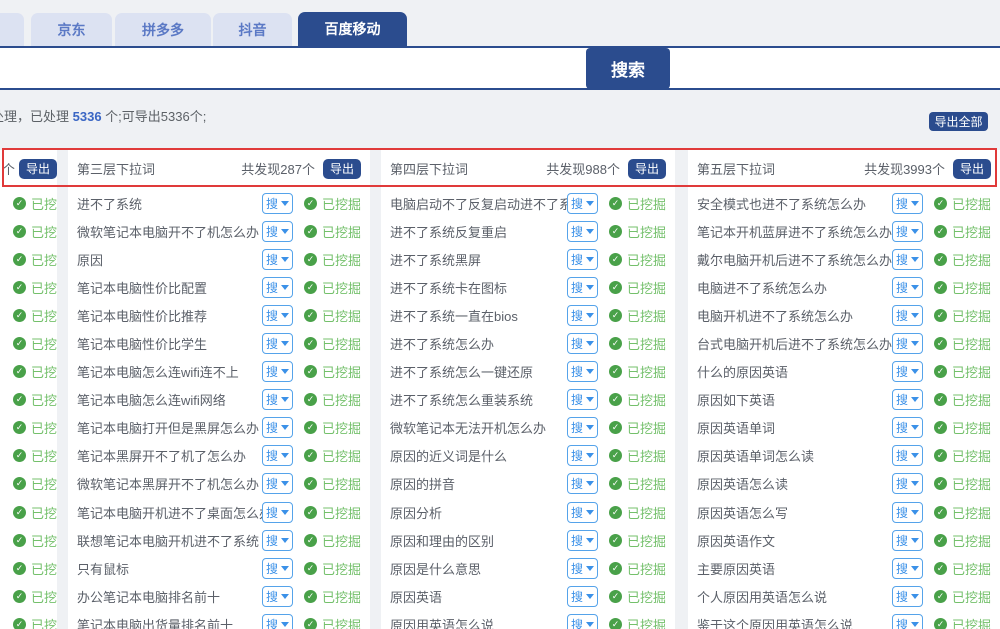  What do you see at coordinates (292, 68) in the screenshot?
I see `search-input` at bounding box center [292, 68].